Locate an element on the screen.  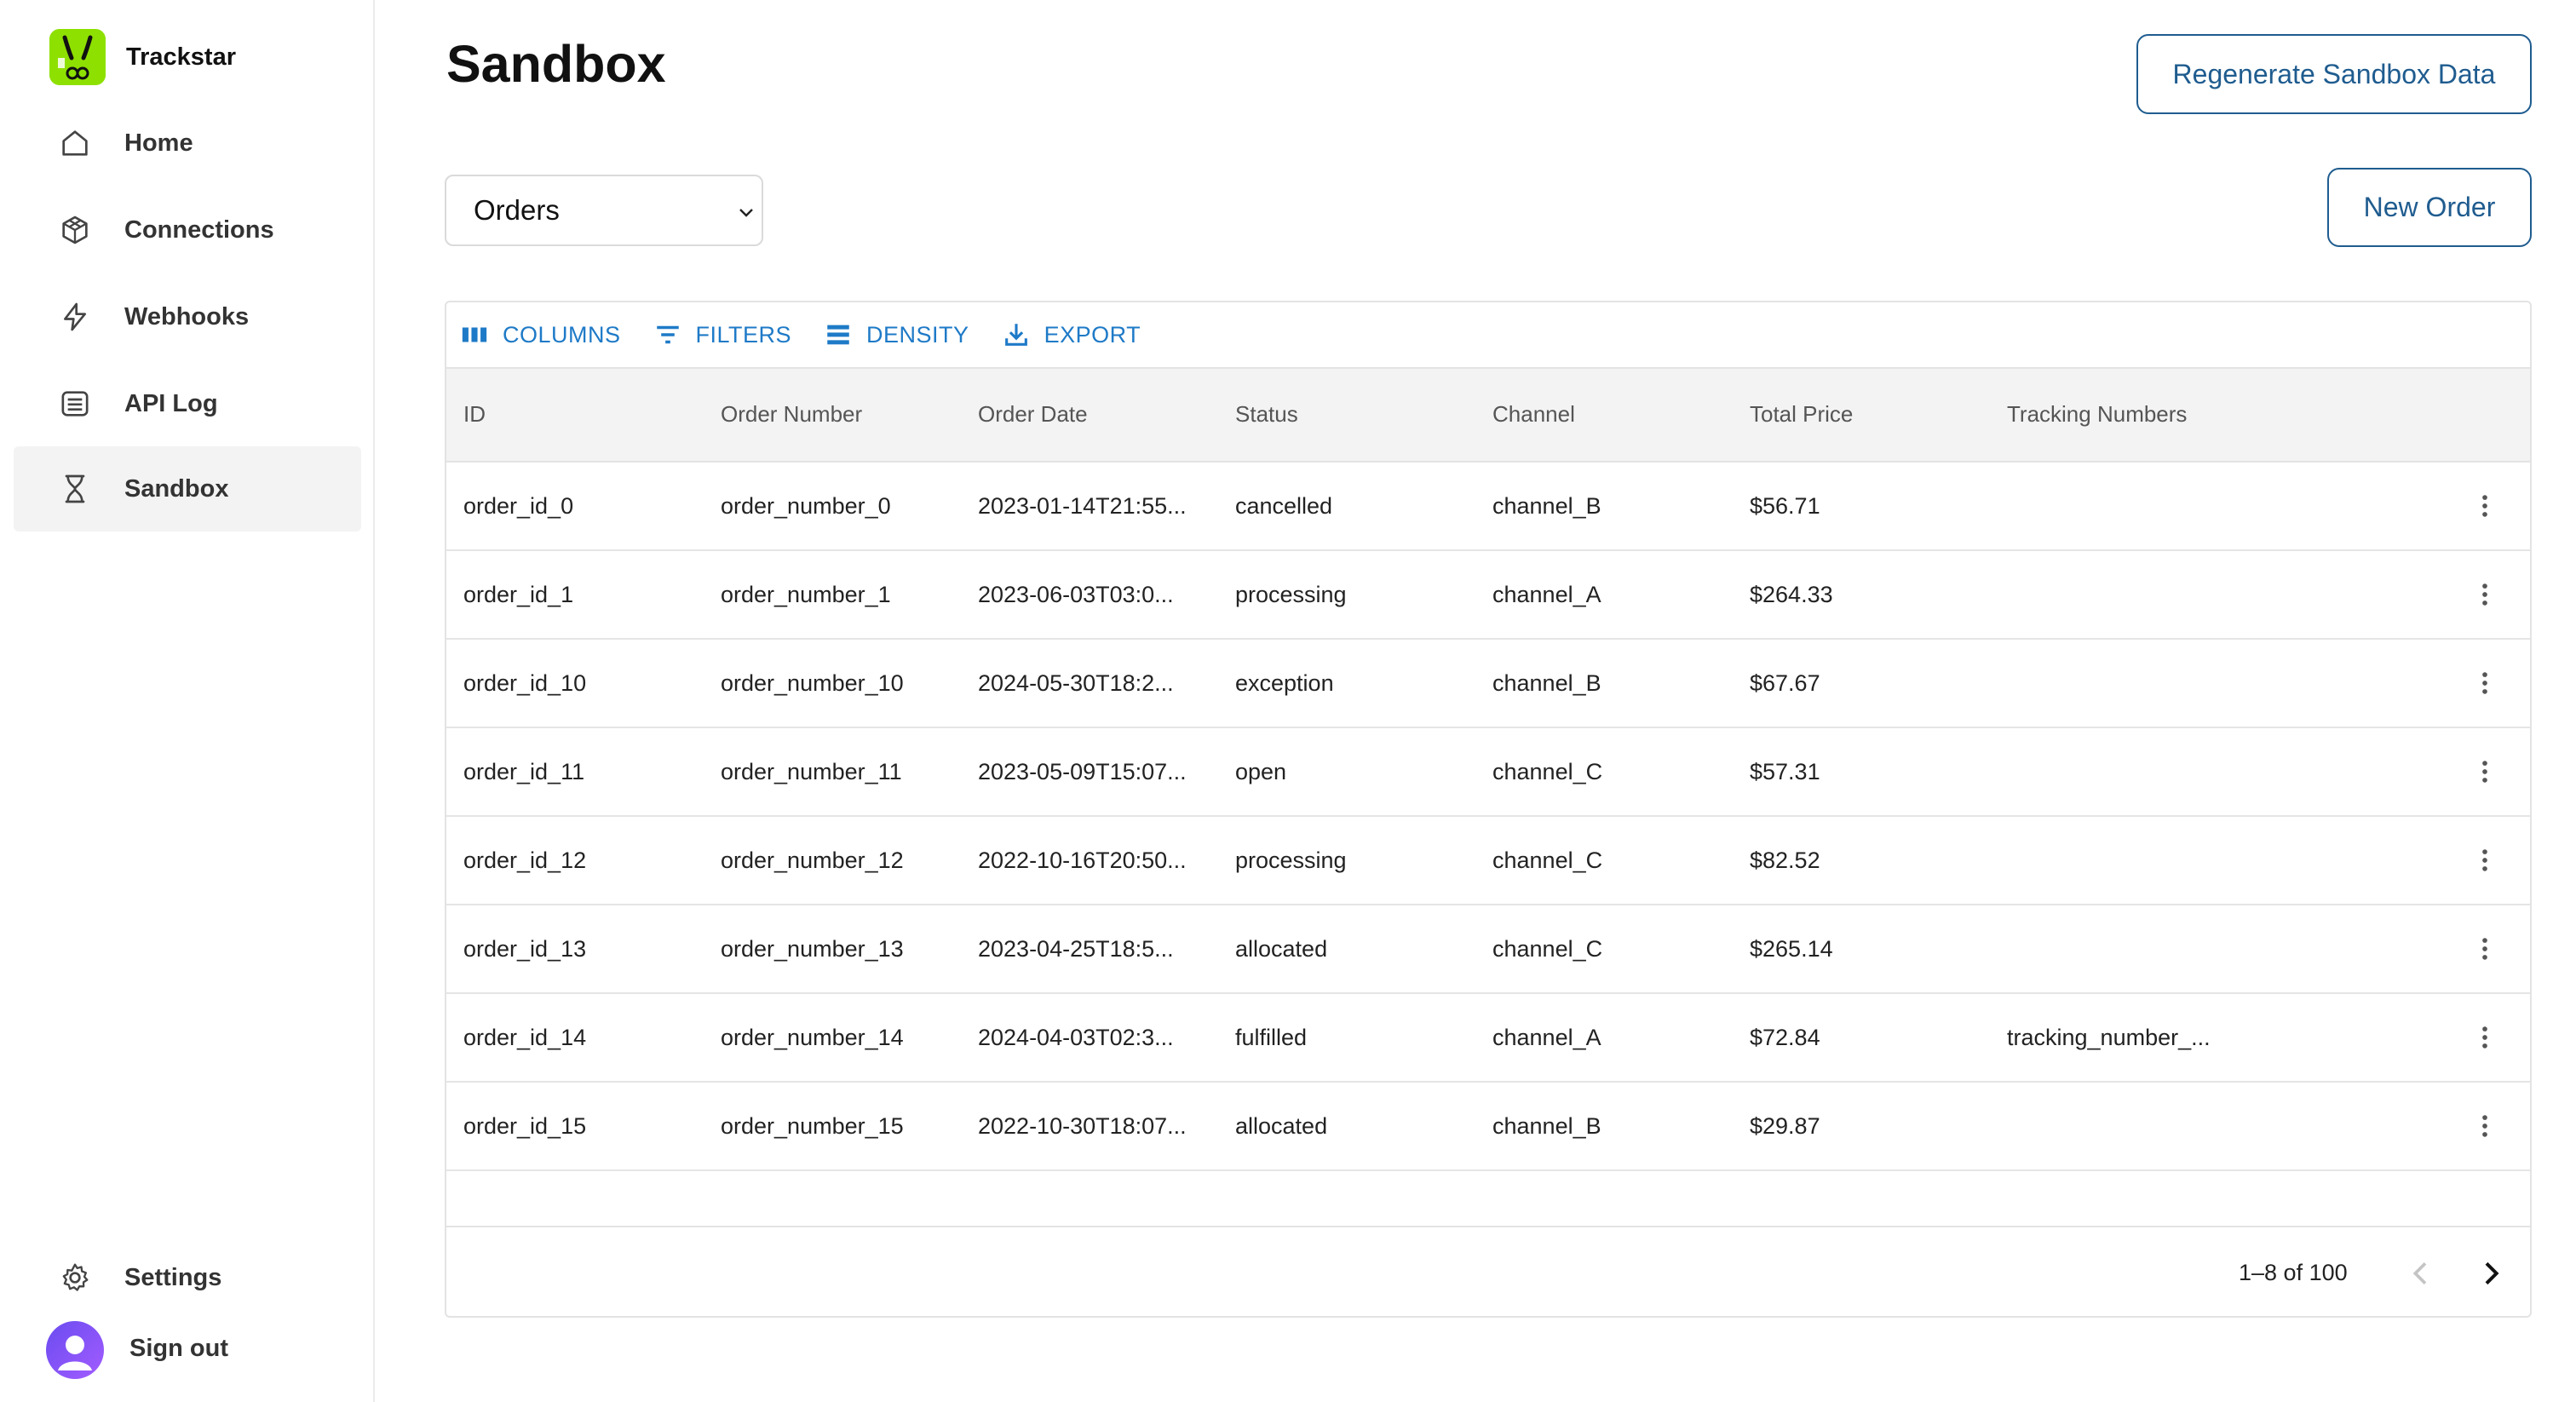
cell-id: order_id_1 is located at coordinates (519, 594).